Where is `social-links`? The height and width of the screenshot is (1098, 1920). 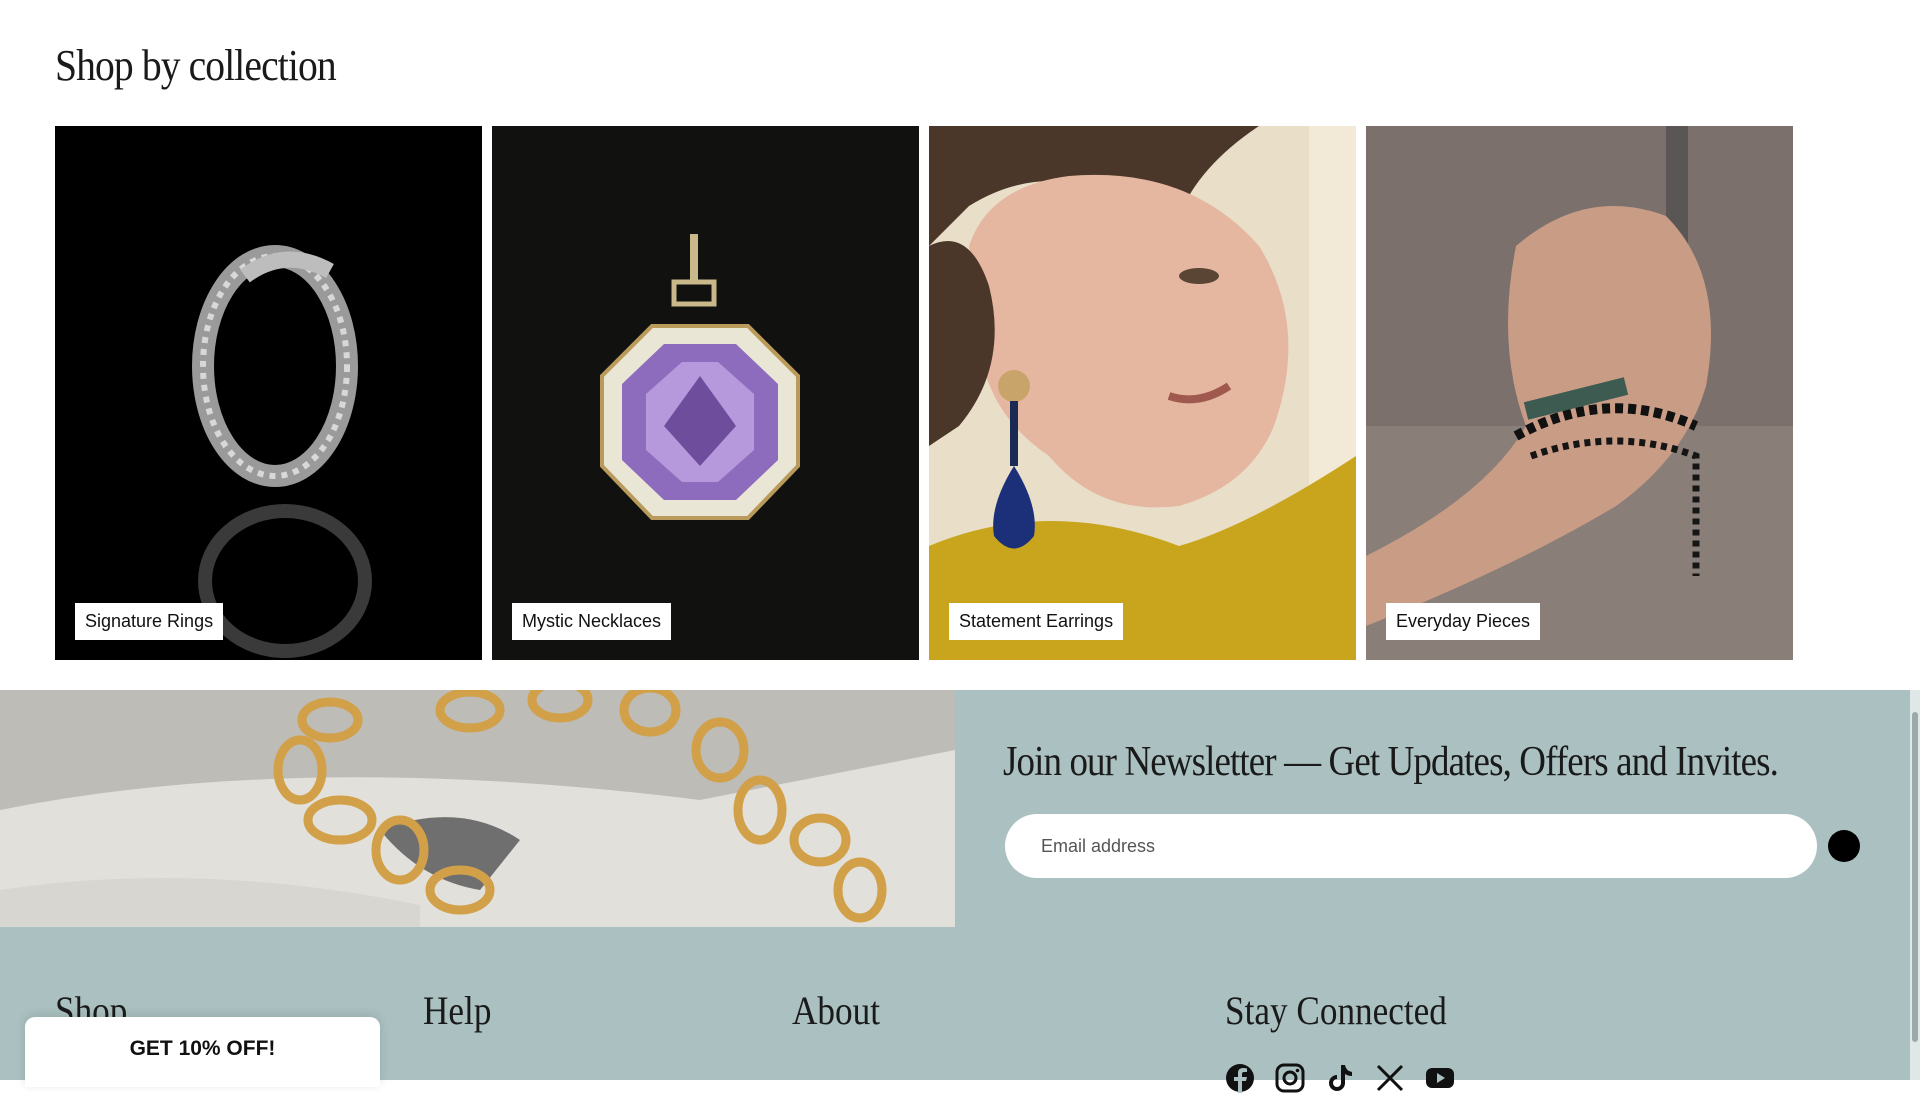 social-links is located at coordinates (1340, 1078).